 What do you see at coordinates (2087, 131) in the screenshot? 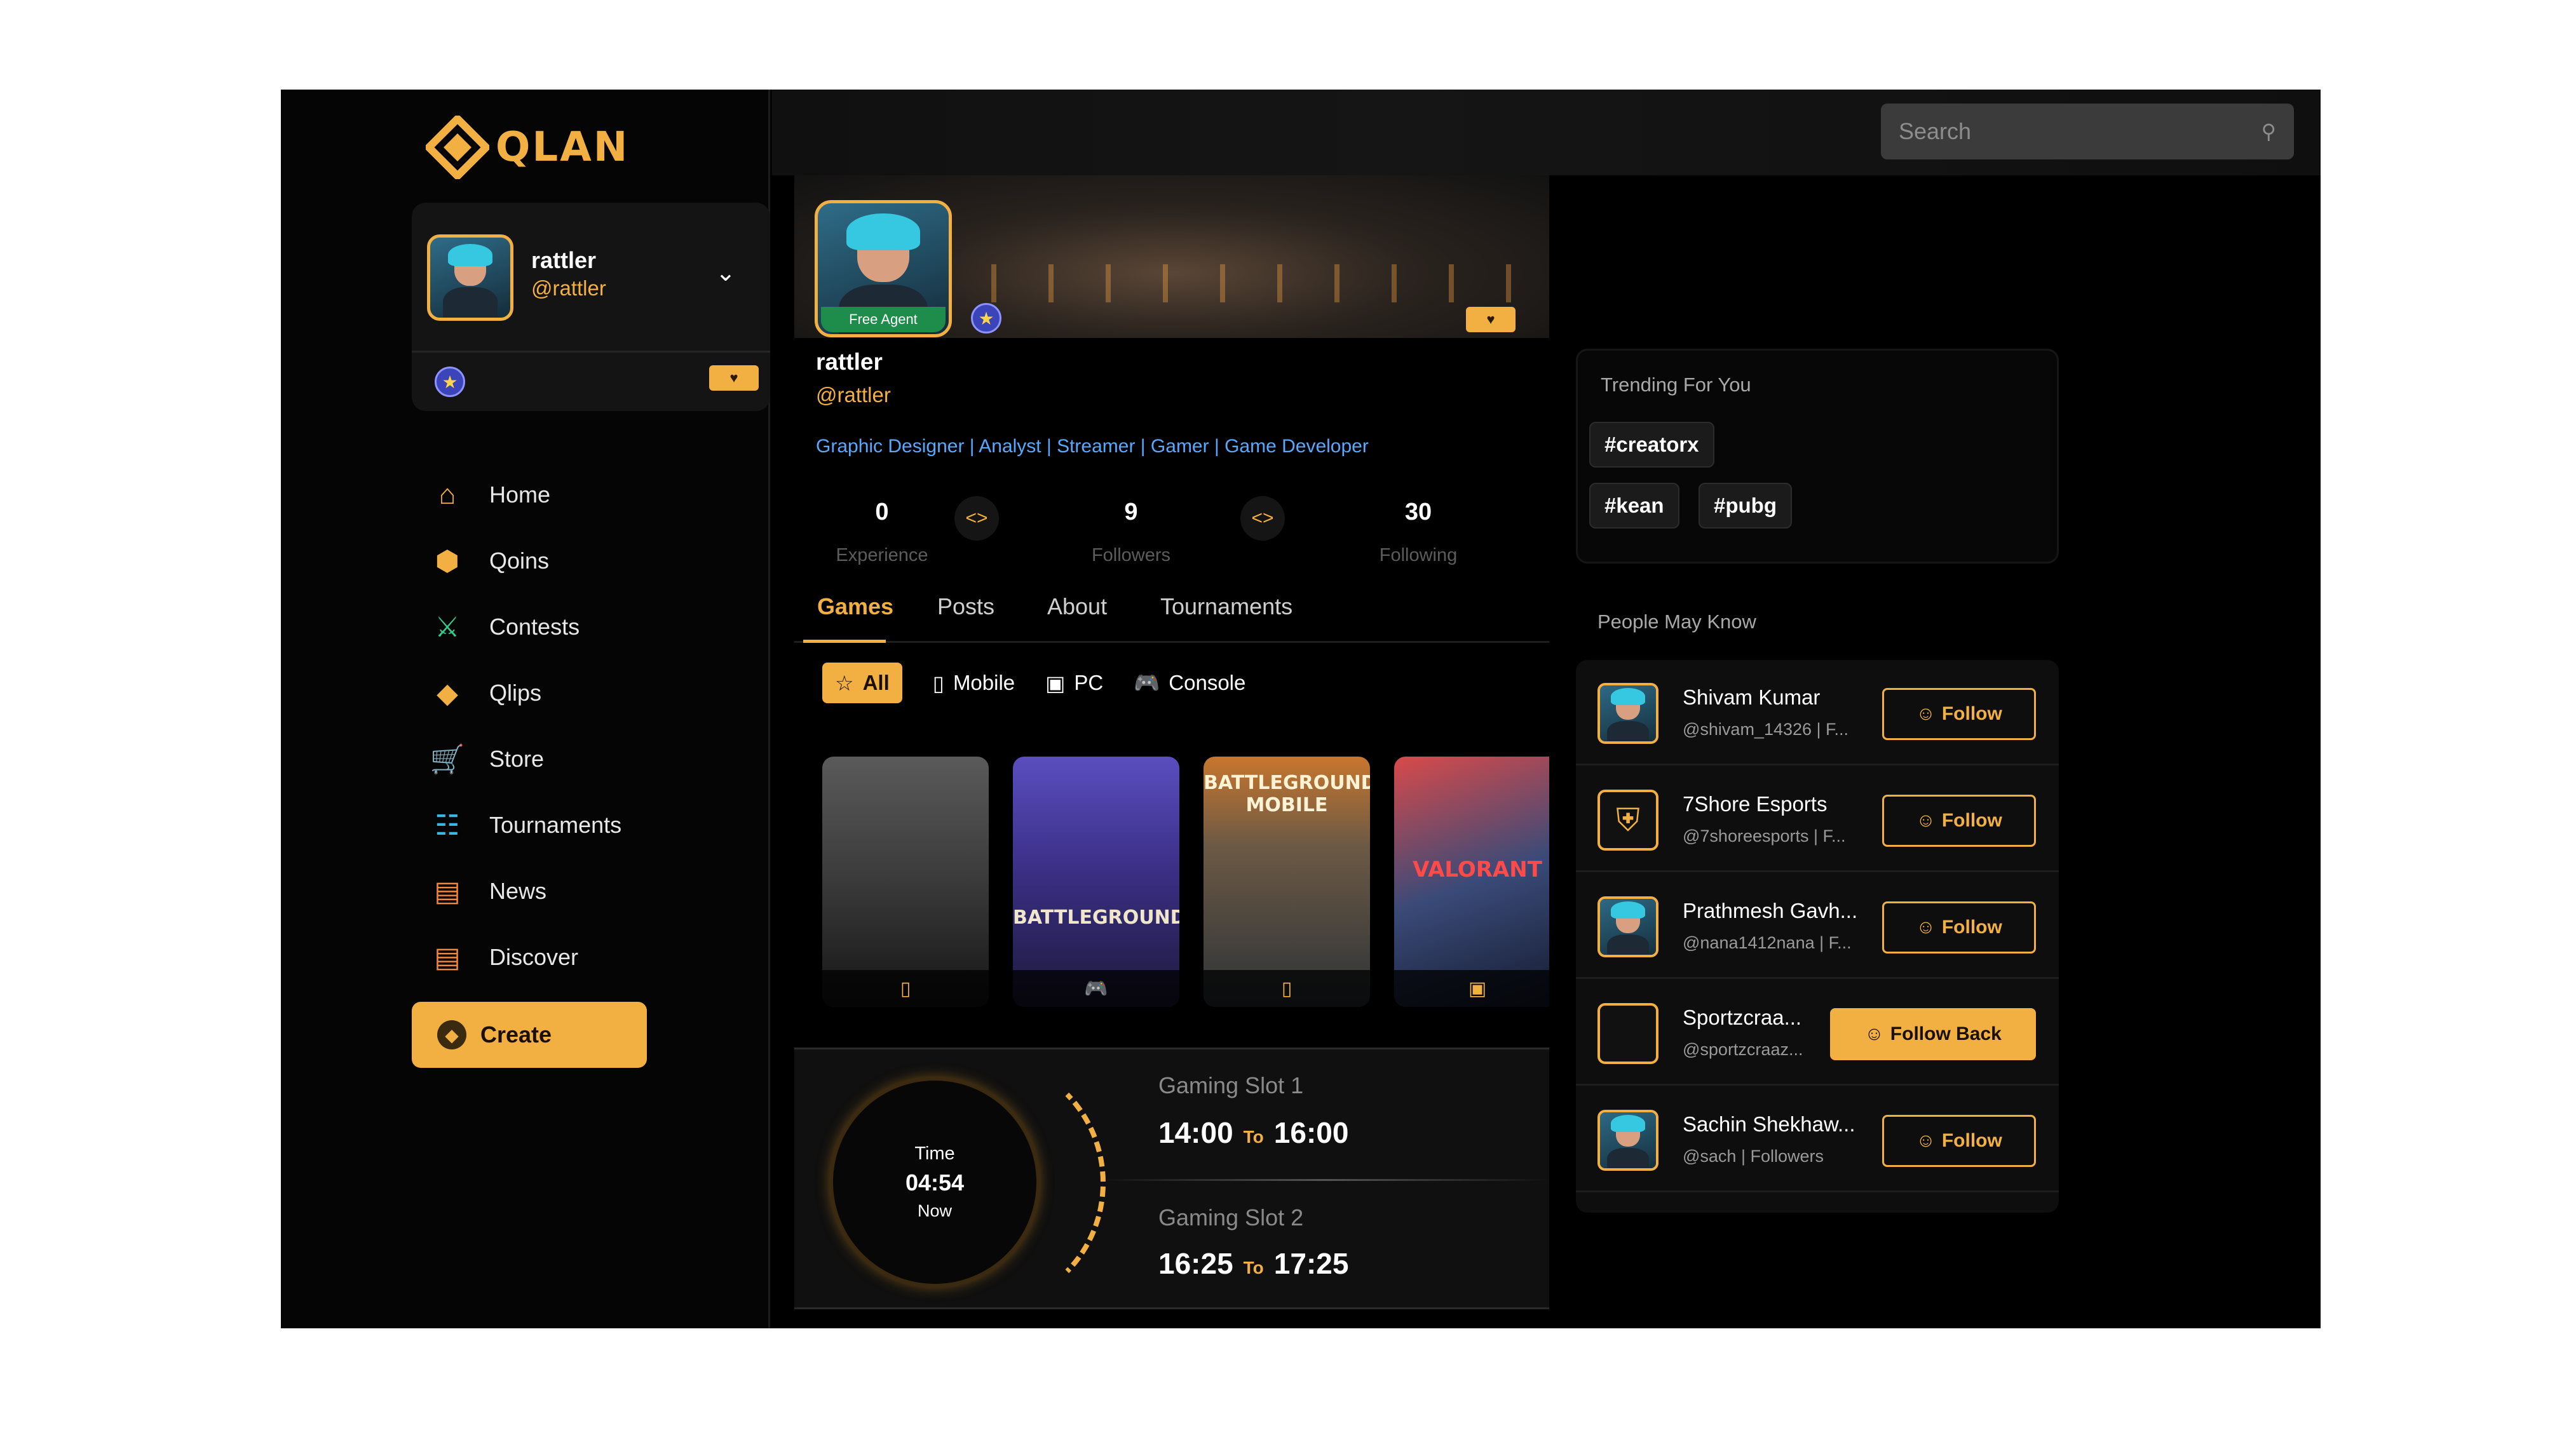
I see `search-input: Search ⚲` at bounding box center [2087, 131].